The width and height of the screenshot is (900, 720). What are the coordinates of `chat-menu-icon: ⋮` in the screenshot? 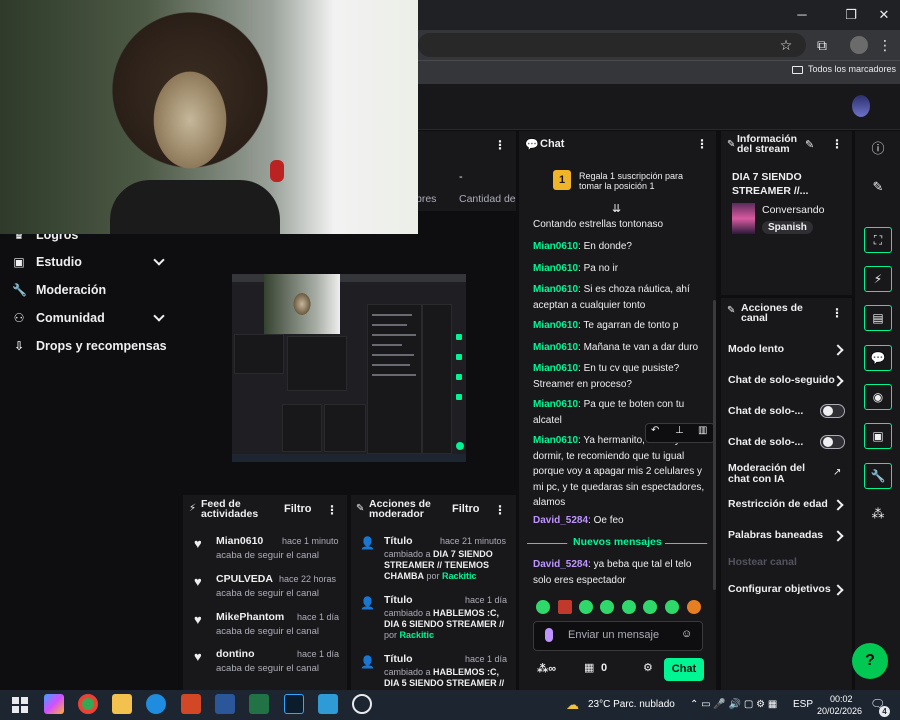 It's located at (702, 144).